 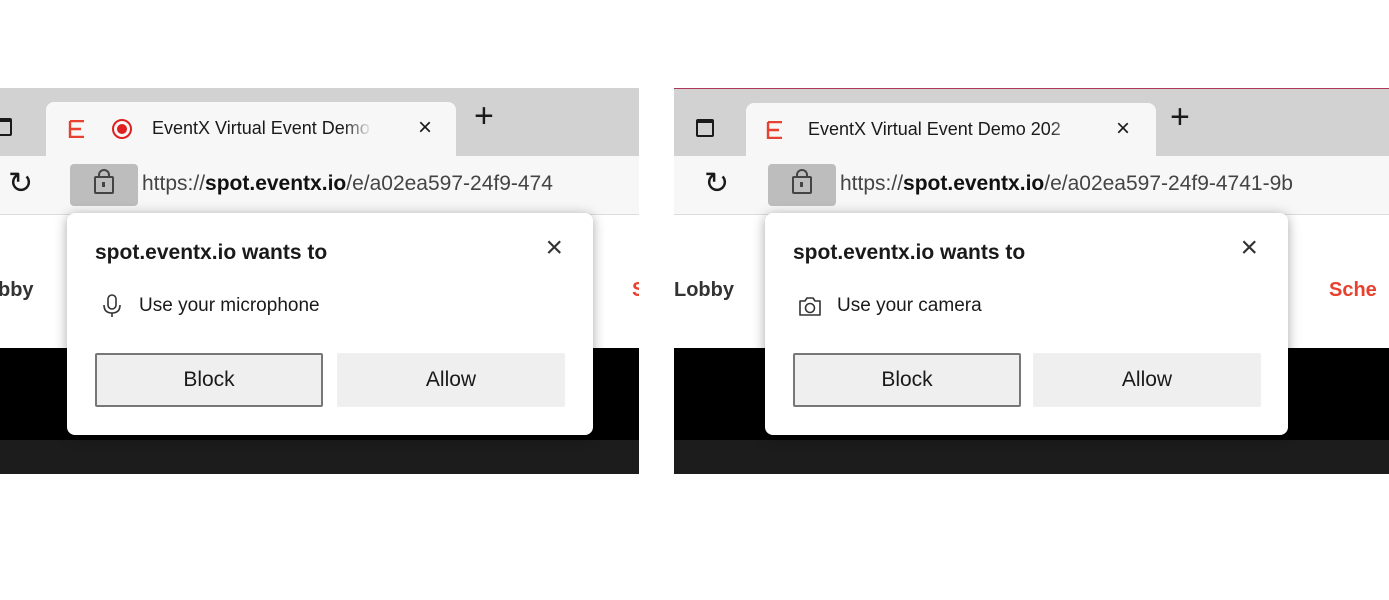 I want to click on nav-lobby: Lobby, so click(x=704, y=290).